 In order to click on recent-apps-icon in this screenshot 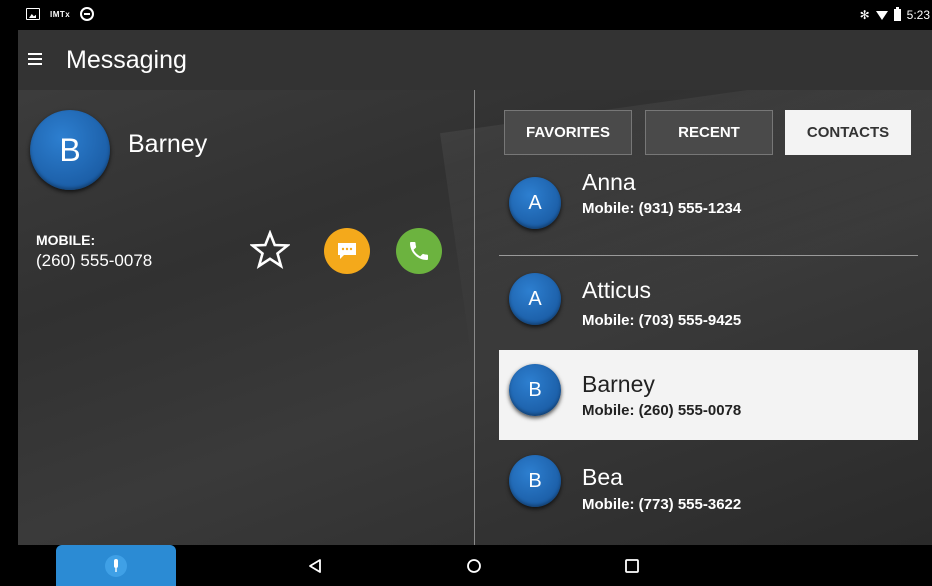, I will do `click(632, 568)`.